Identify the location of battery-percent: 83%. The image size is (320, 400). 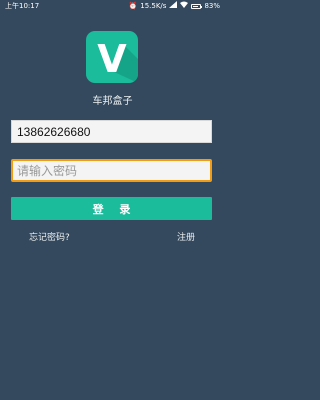
(212, 6).